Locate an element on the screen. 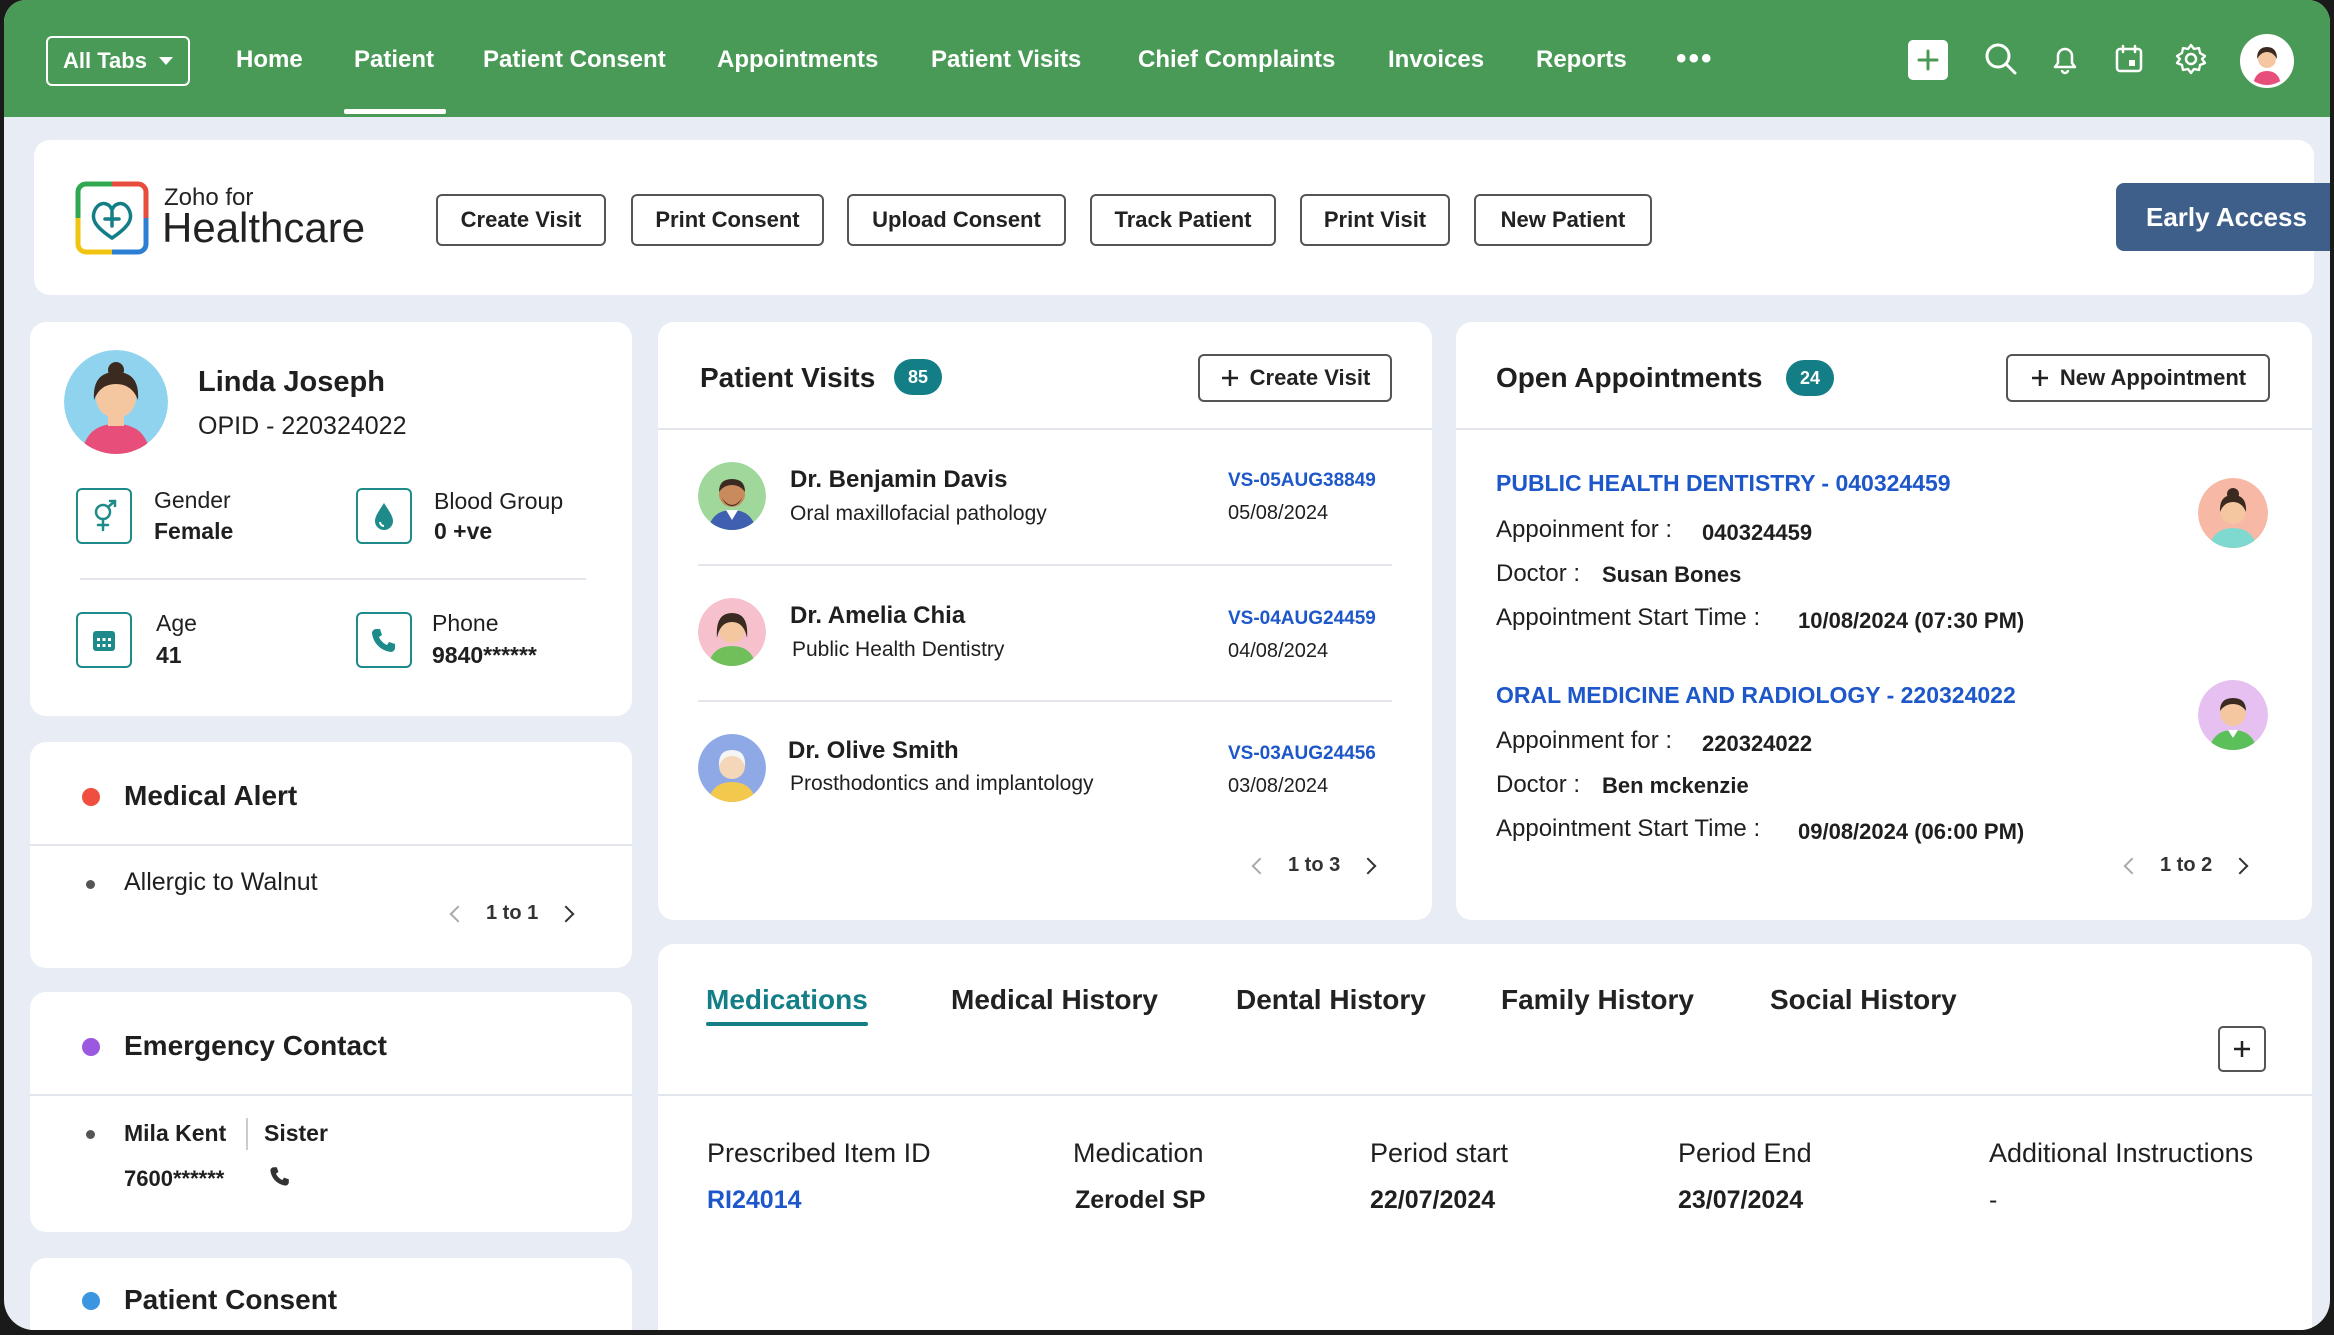 This screenshot has height=1335, width=2334. new-appointment-label: New Appointment is located at coordinates (2153, 377).